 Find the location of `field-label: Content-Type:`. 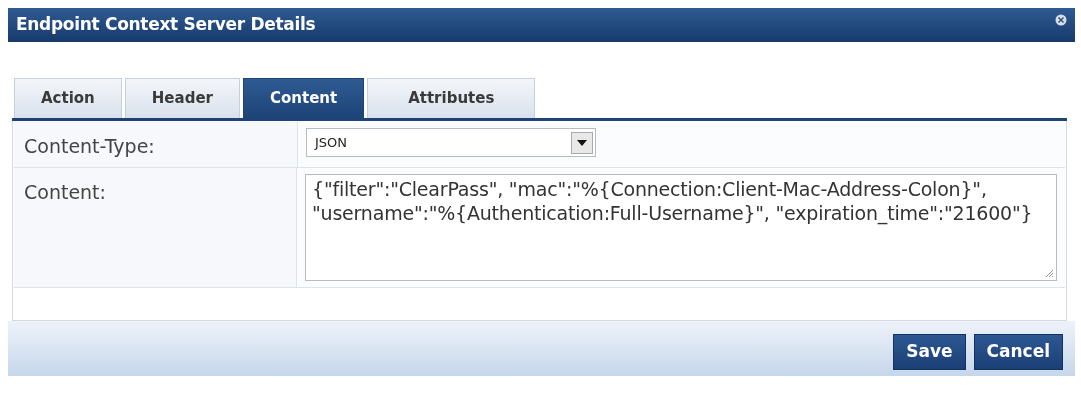

field-label: Content-Type: is located at coordinates (89, 146).